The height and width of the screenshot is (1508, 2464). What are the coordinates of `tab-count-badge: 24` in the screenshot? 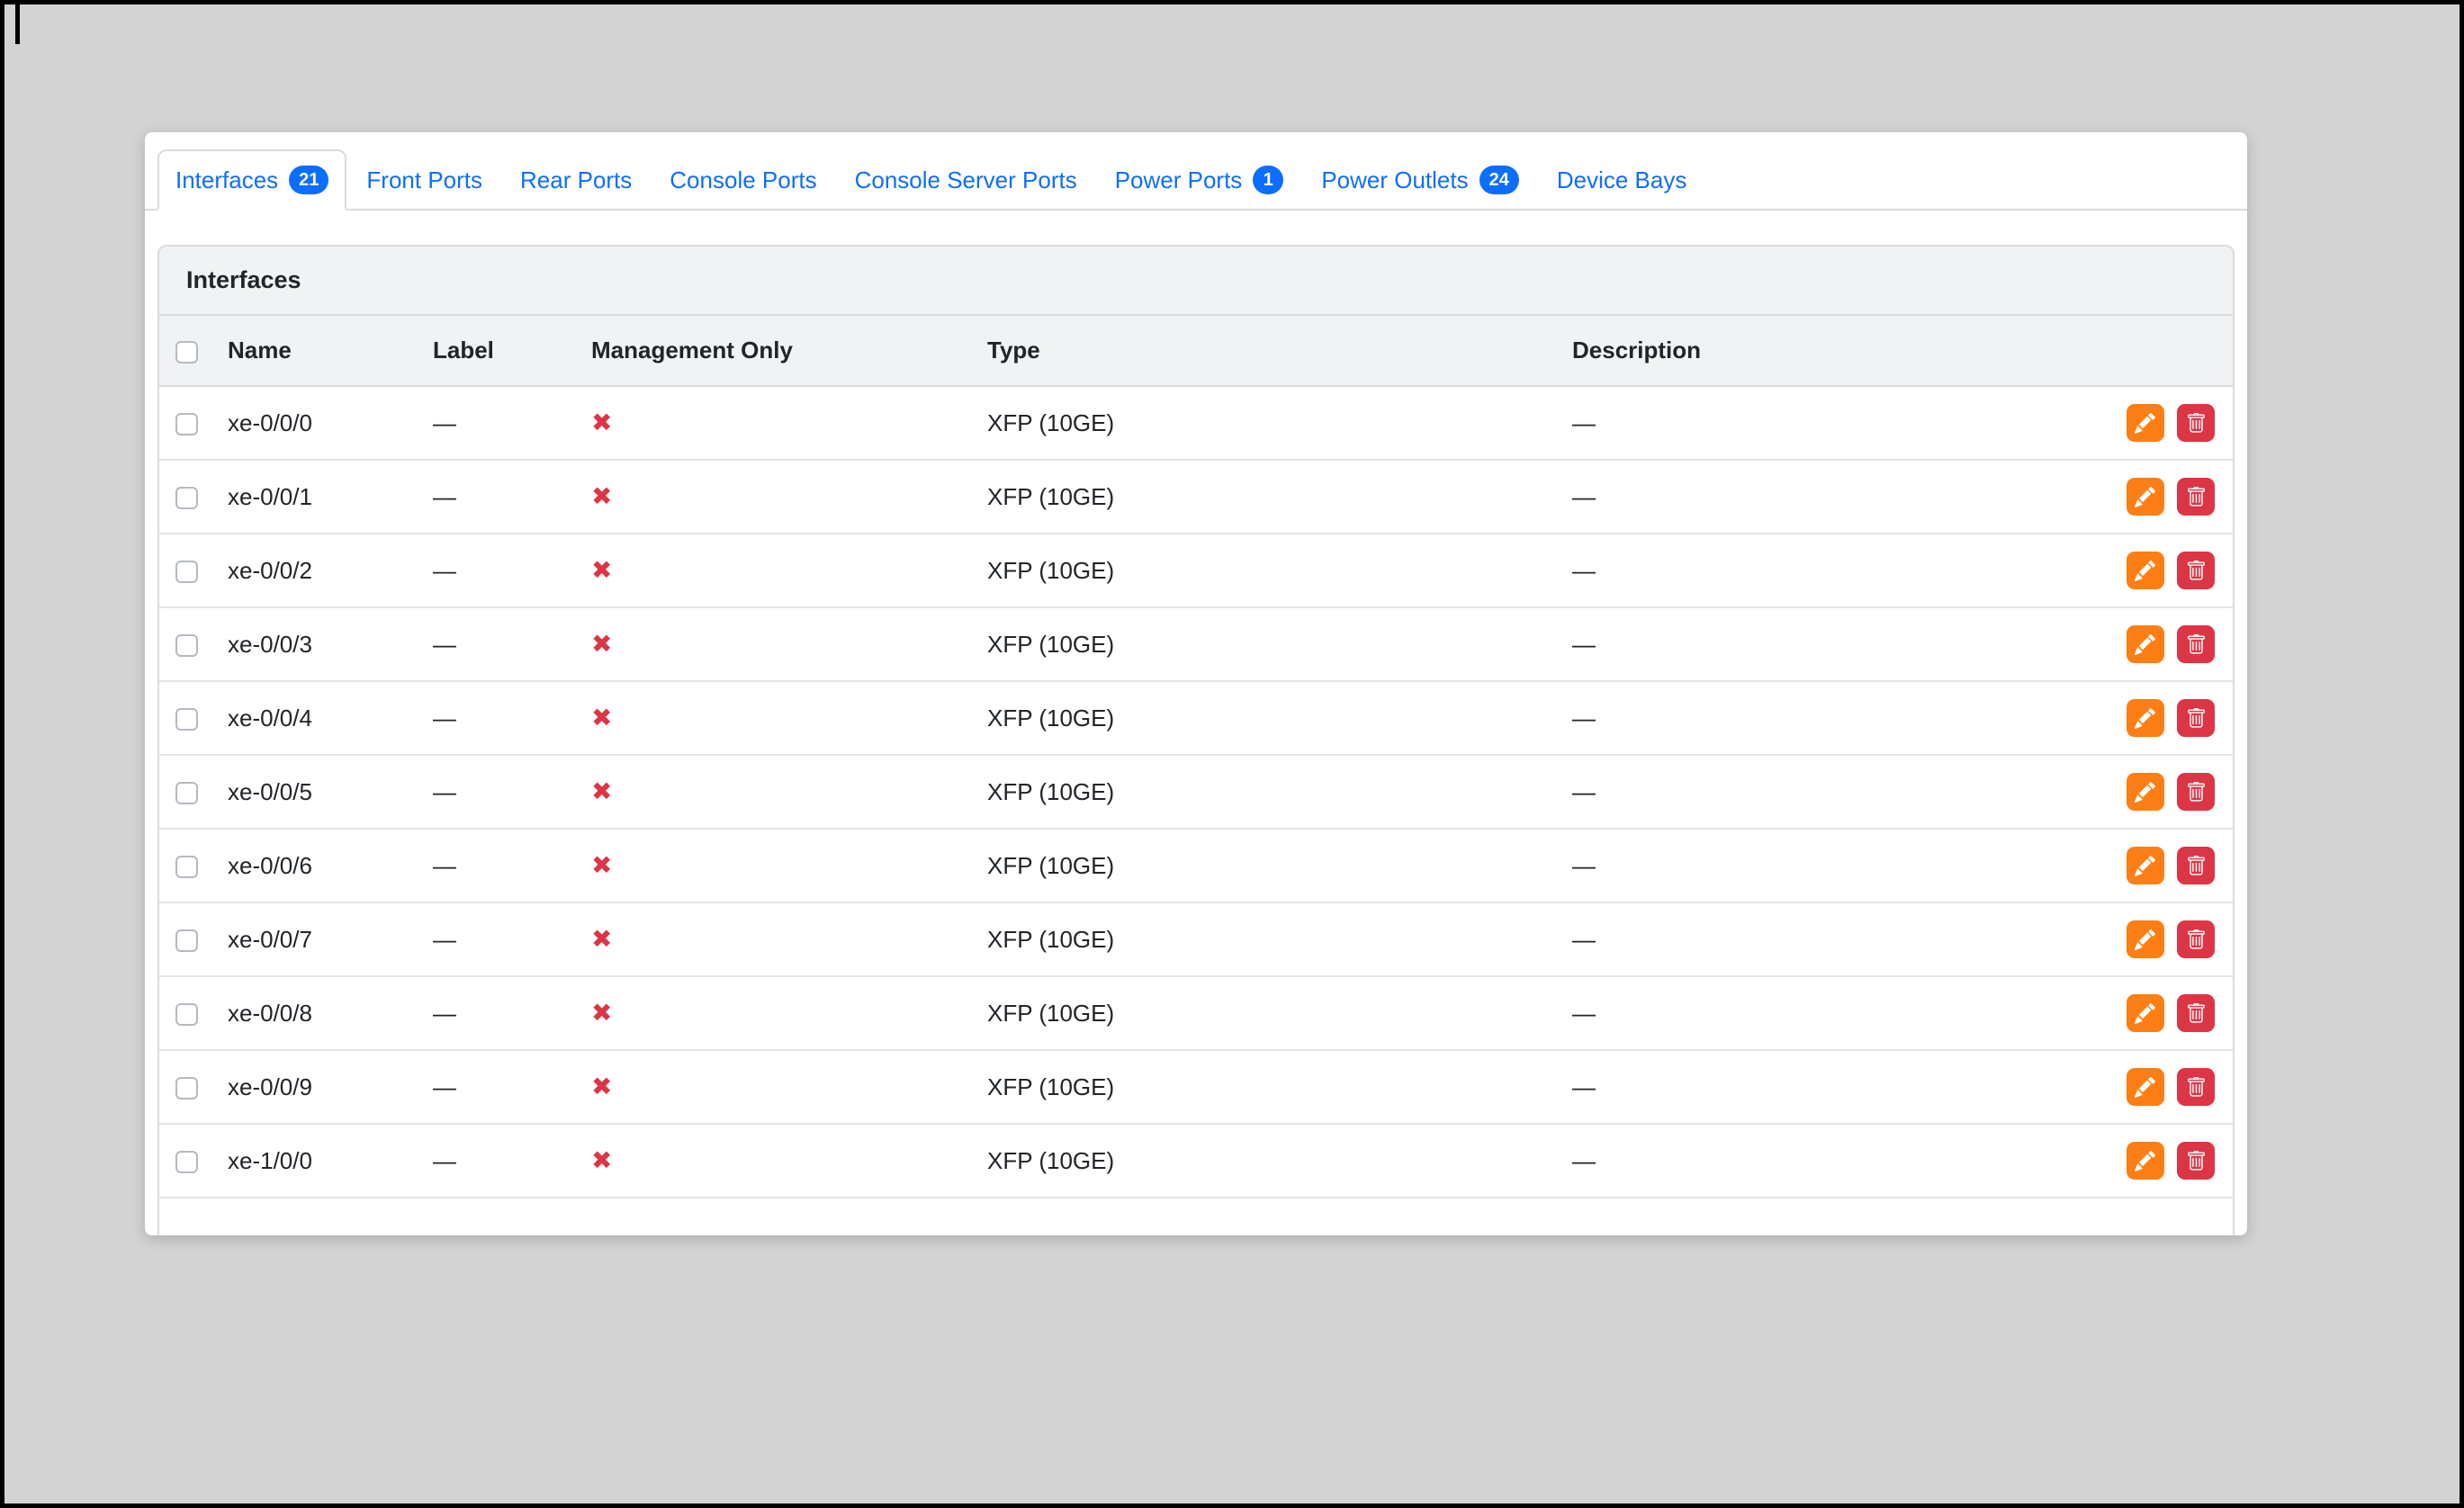 It's located at (1499, 180).